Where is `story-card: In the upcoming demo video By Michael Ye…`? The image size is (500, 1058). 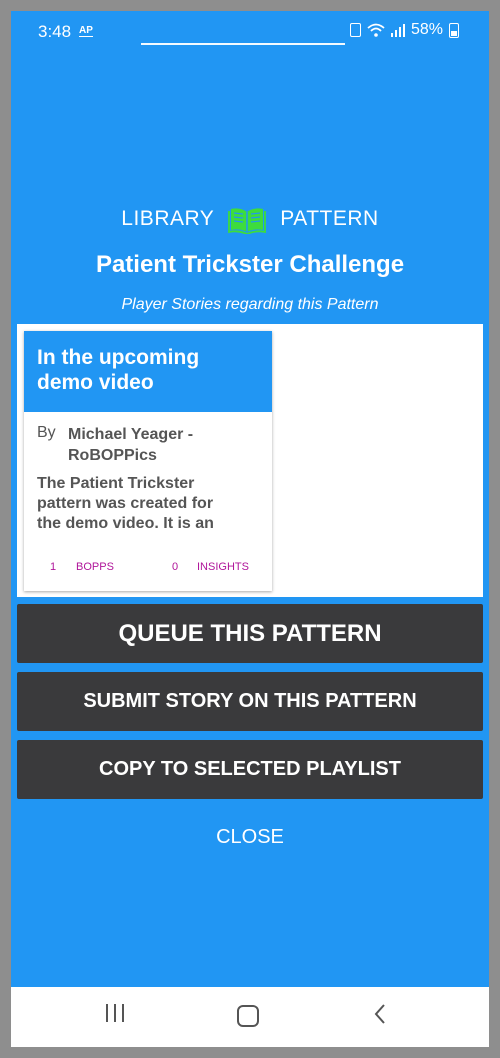
story-card: In the upcoming demo video By Michael Ye… is located at coordinates (148, 461).